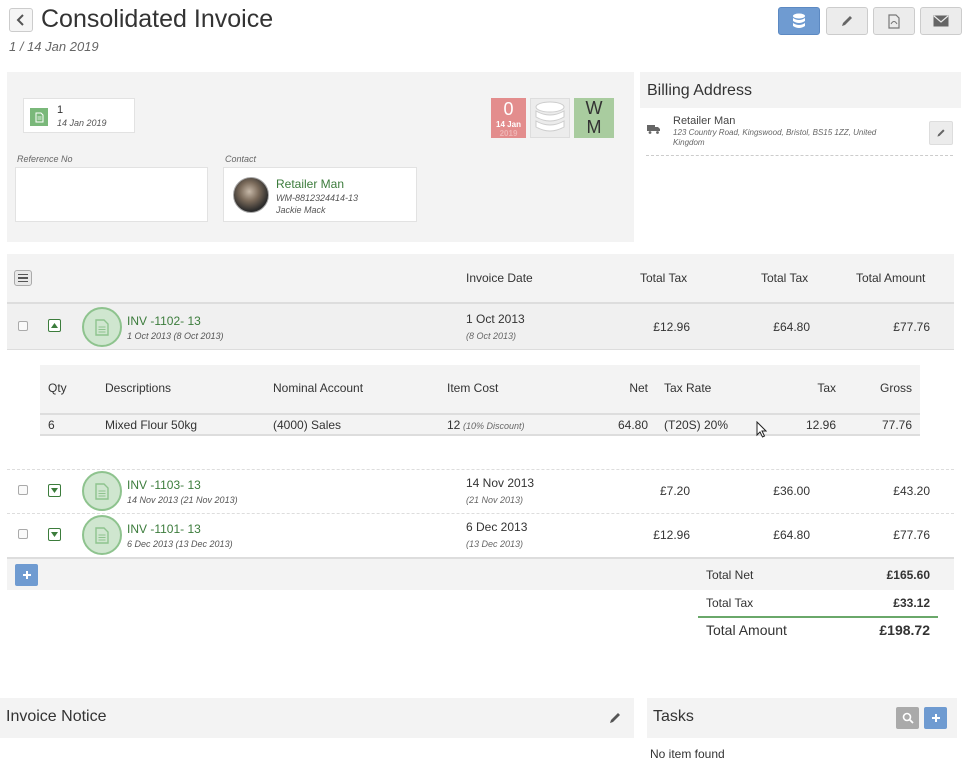 The height and width of the screenshot is (783, 973). I want to click on search-icon, so click(908, 718).